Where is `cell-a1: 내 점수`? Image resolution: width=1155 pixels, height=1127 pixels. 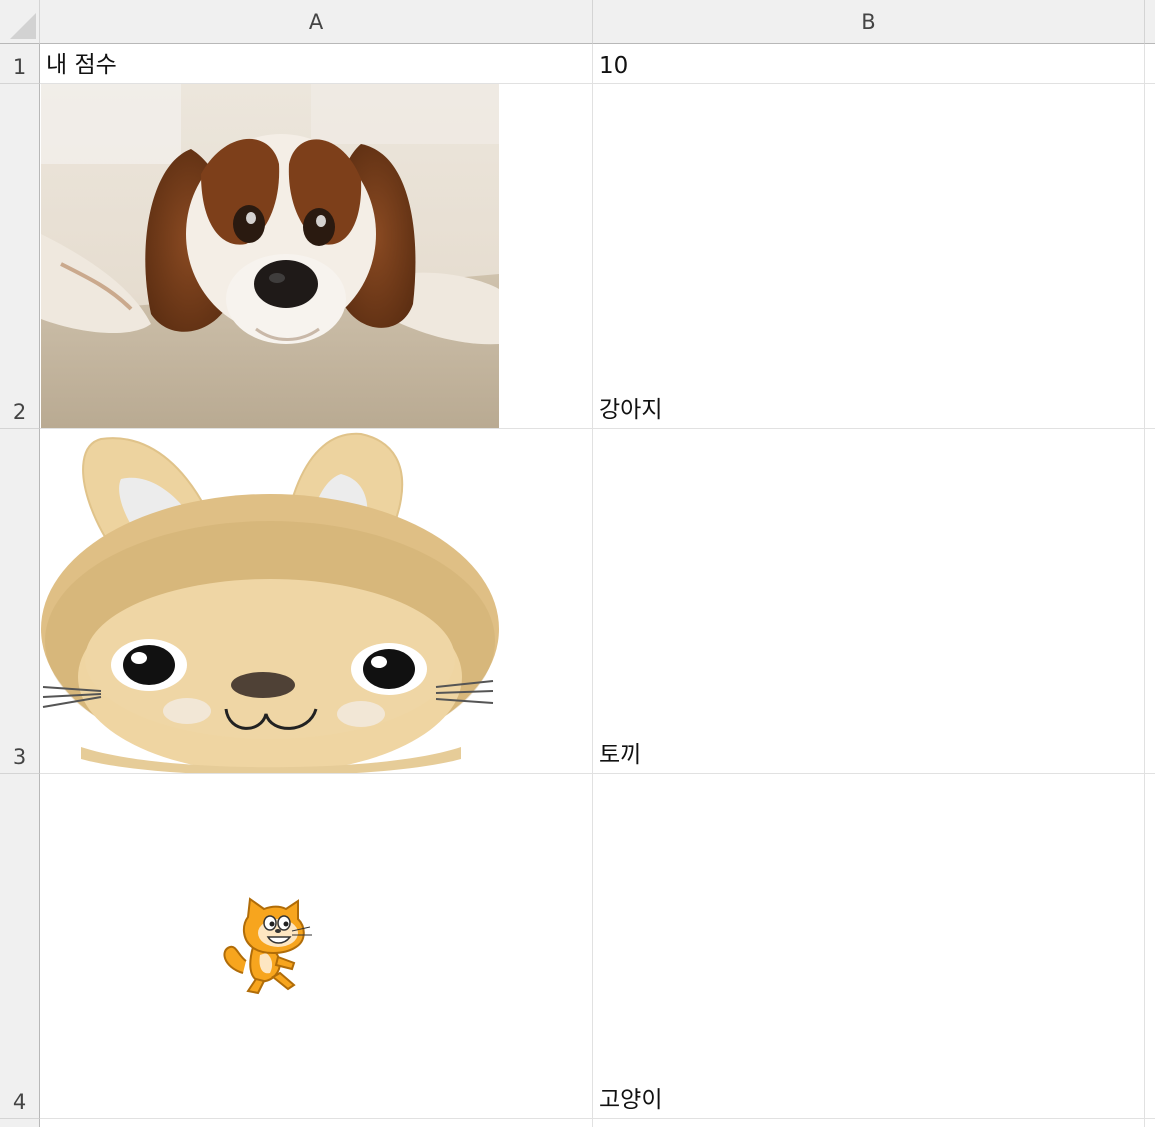
cell-a1: 내 점수 is located at coordinates (316, 64).